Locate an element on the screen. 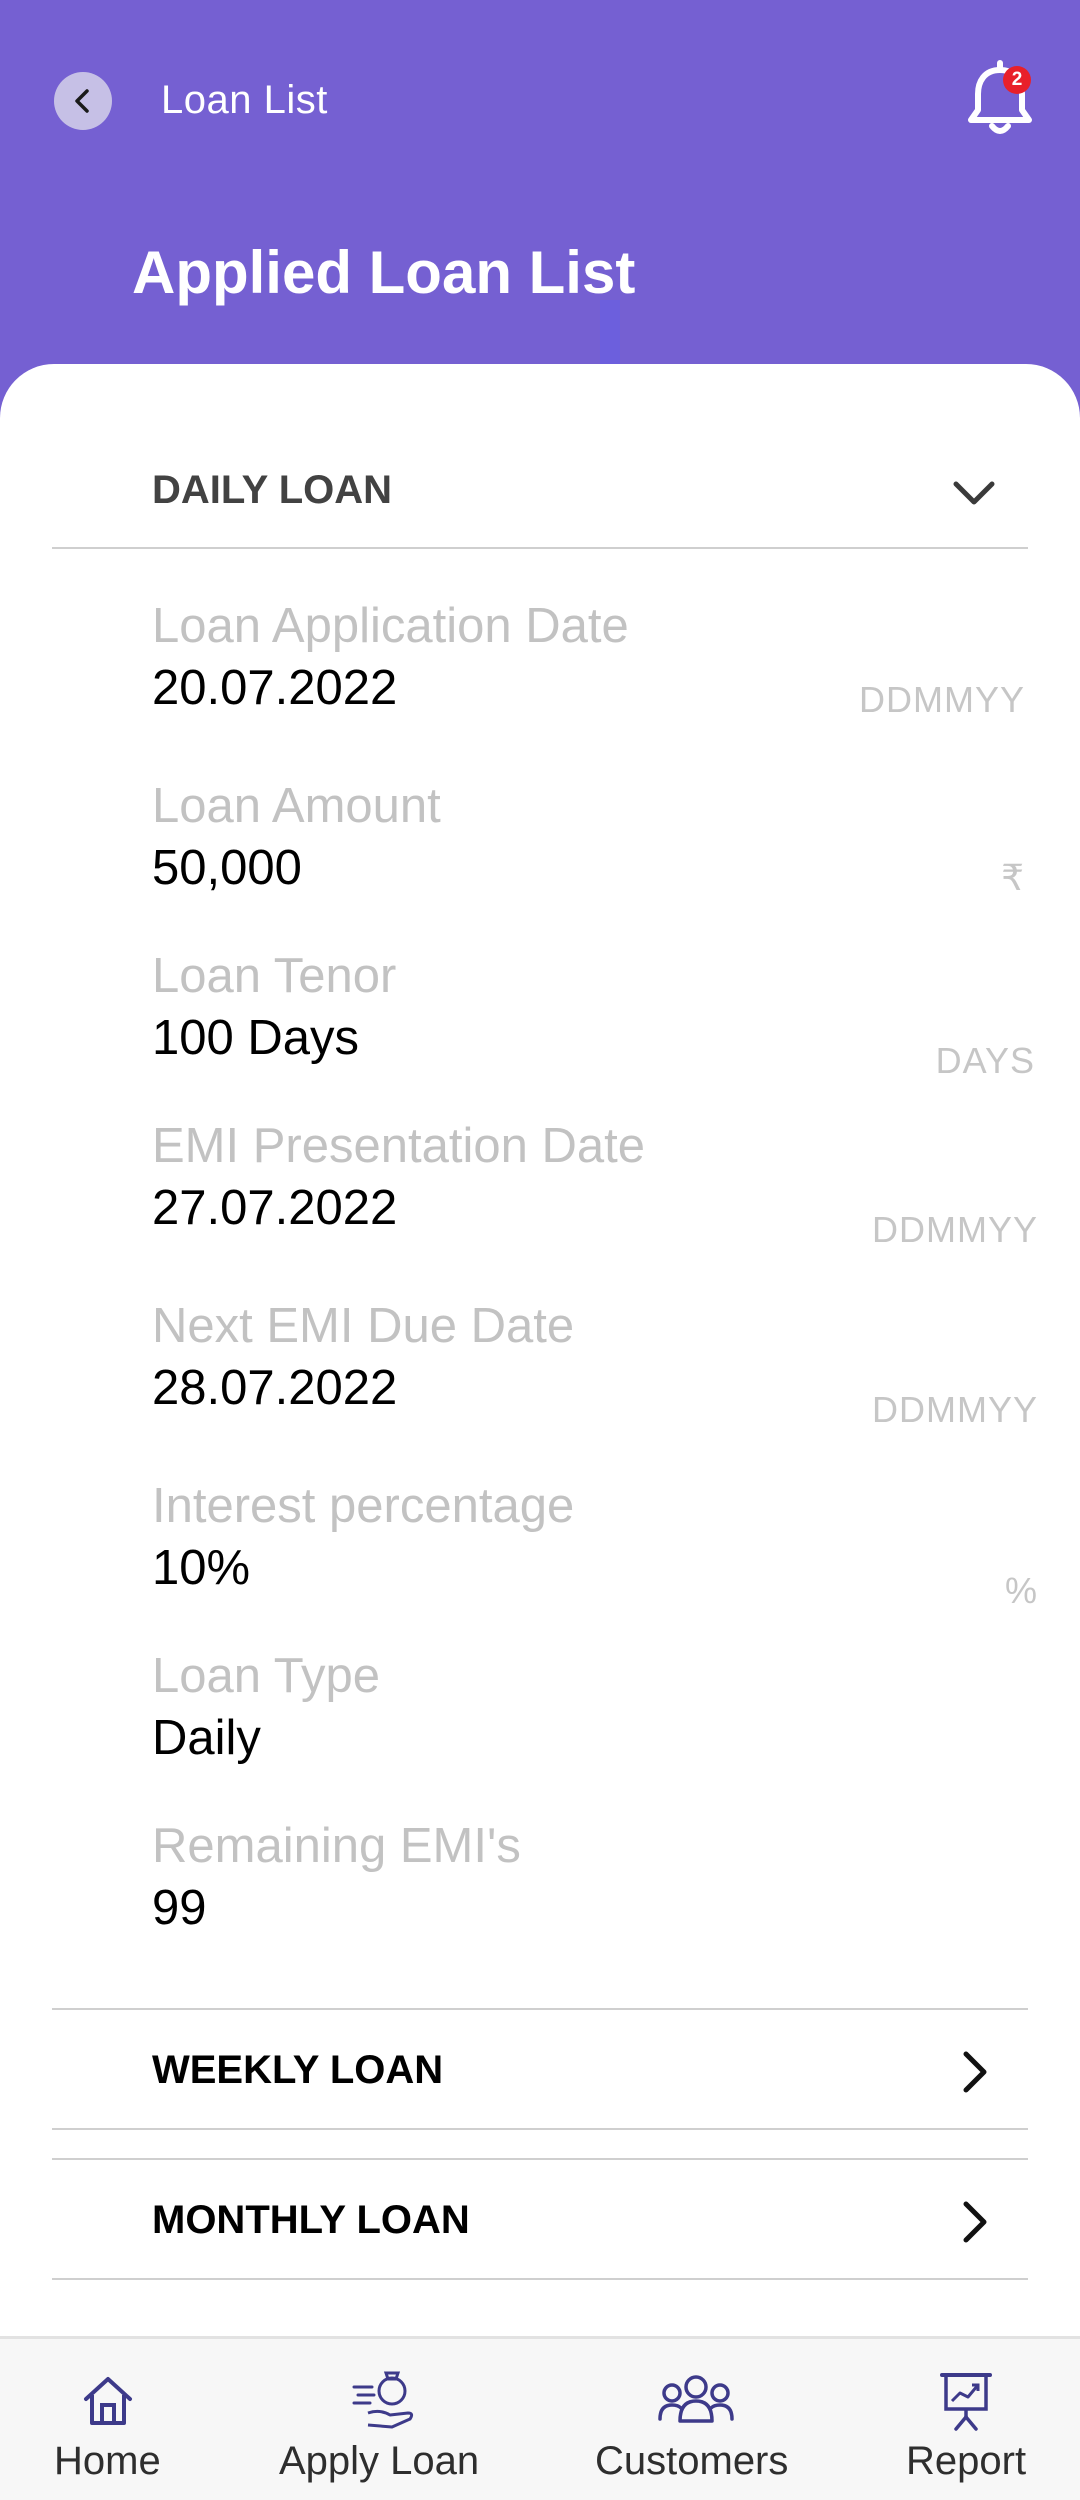  nav-apply-loan: Apply Loan is located at coordinates (381, 2419).